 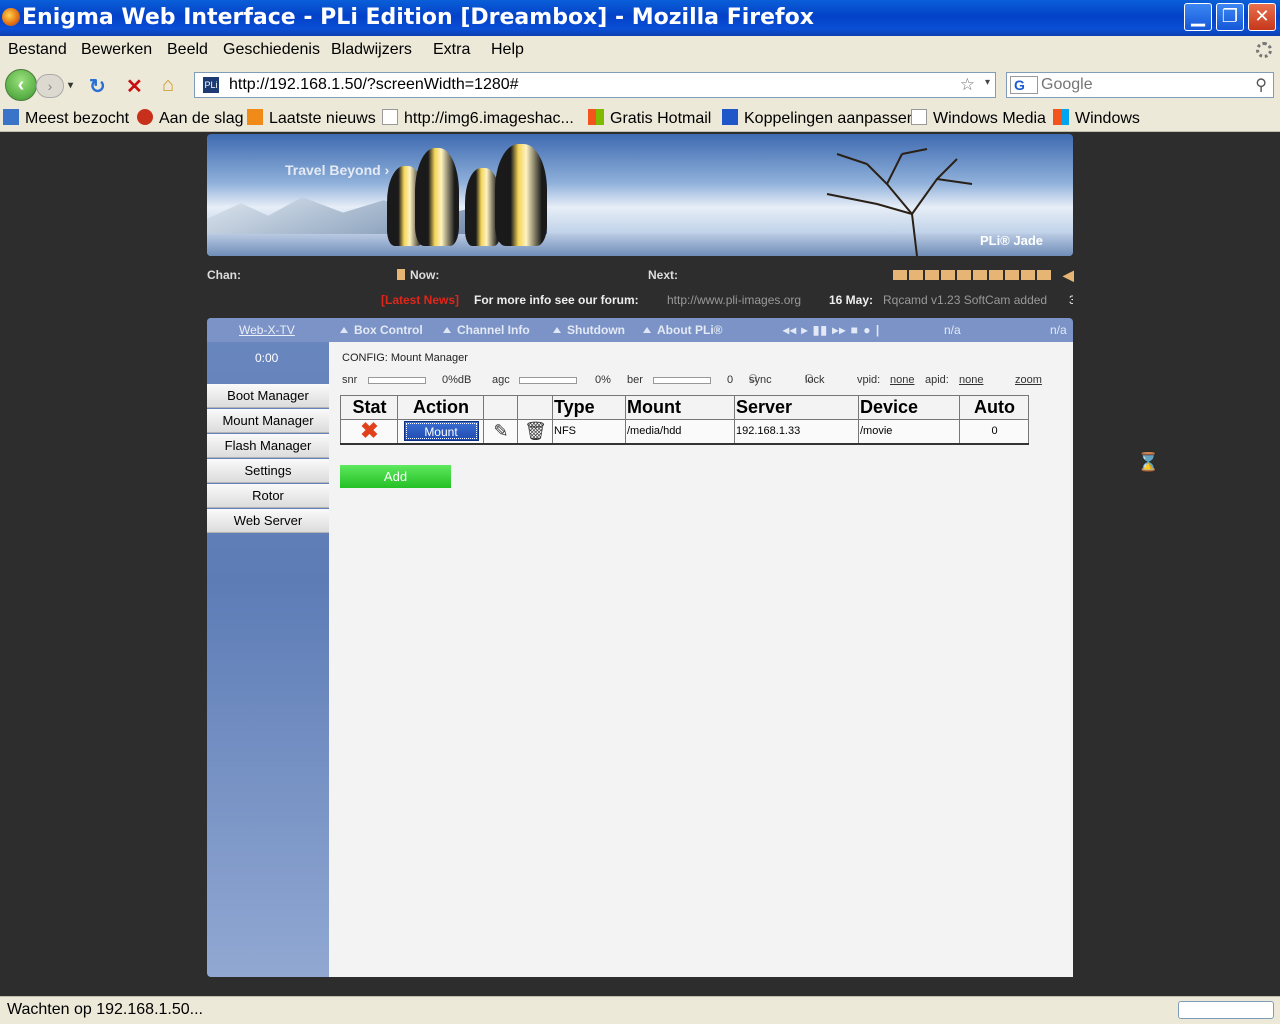 I want to click on minimize-button: ▁, so click(x=1198, y=17).